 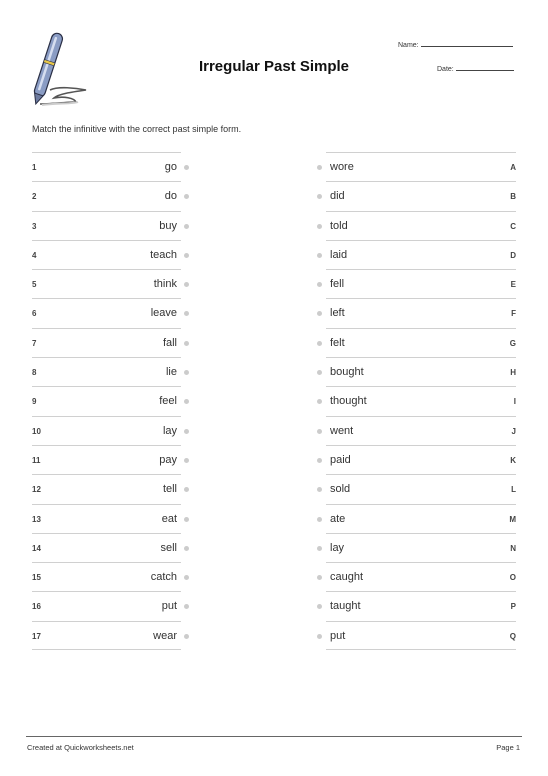 I want to click on item-number: 17, so click(x=36, y=636).